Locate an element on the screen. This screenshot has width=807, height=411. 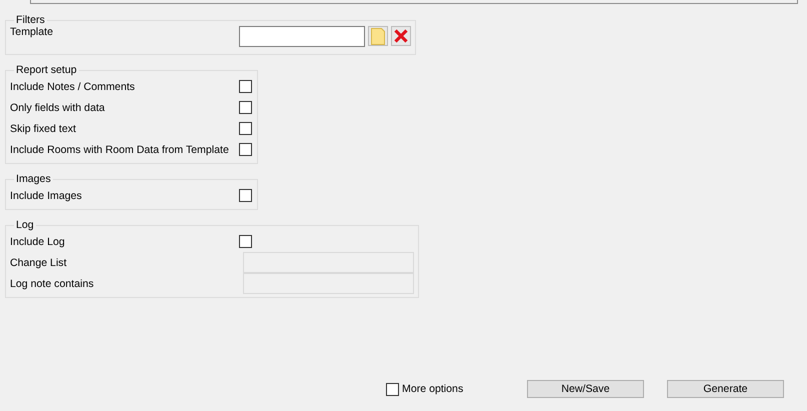
field-label: Change List is located at coordinates (39, 262).